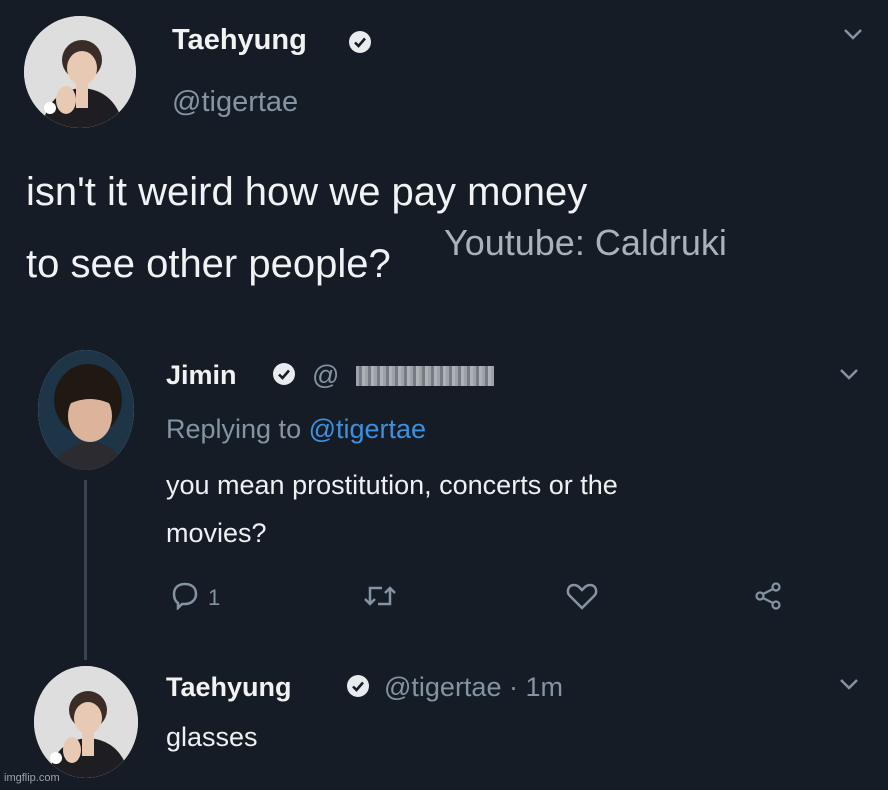  Describe the element at coordinates (86, 410) in the screenshot. I see `avatar-jimin` at that location.